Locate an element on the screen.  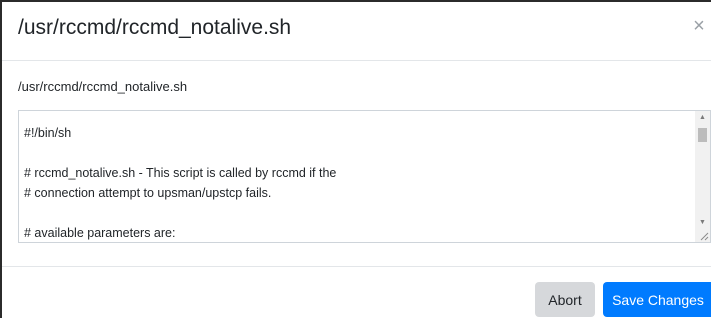
resize-grip-icon is located at coordinates (704, 236).